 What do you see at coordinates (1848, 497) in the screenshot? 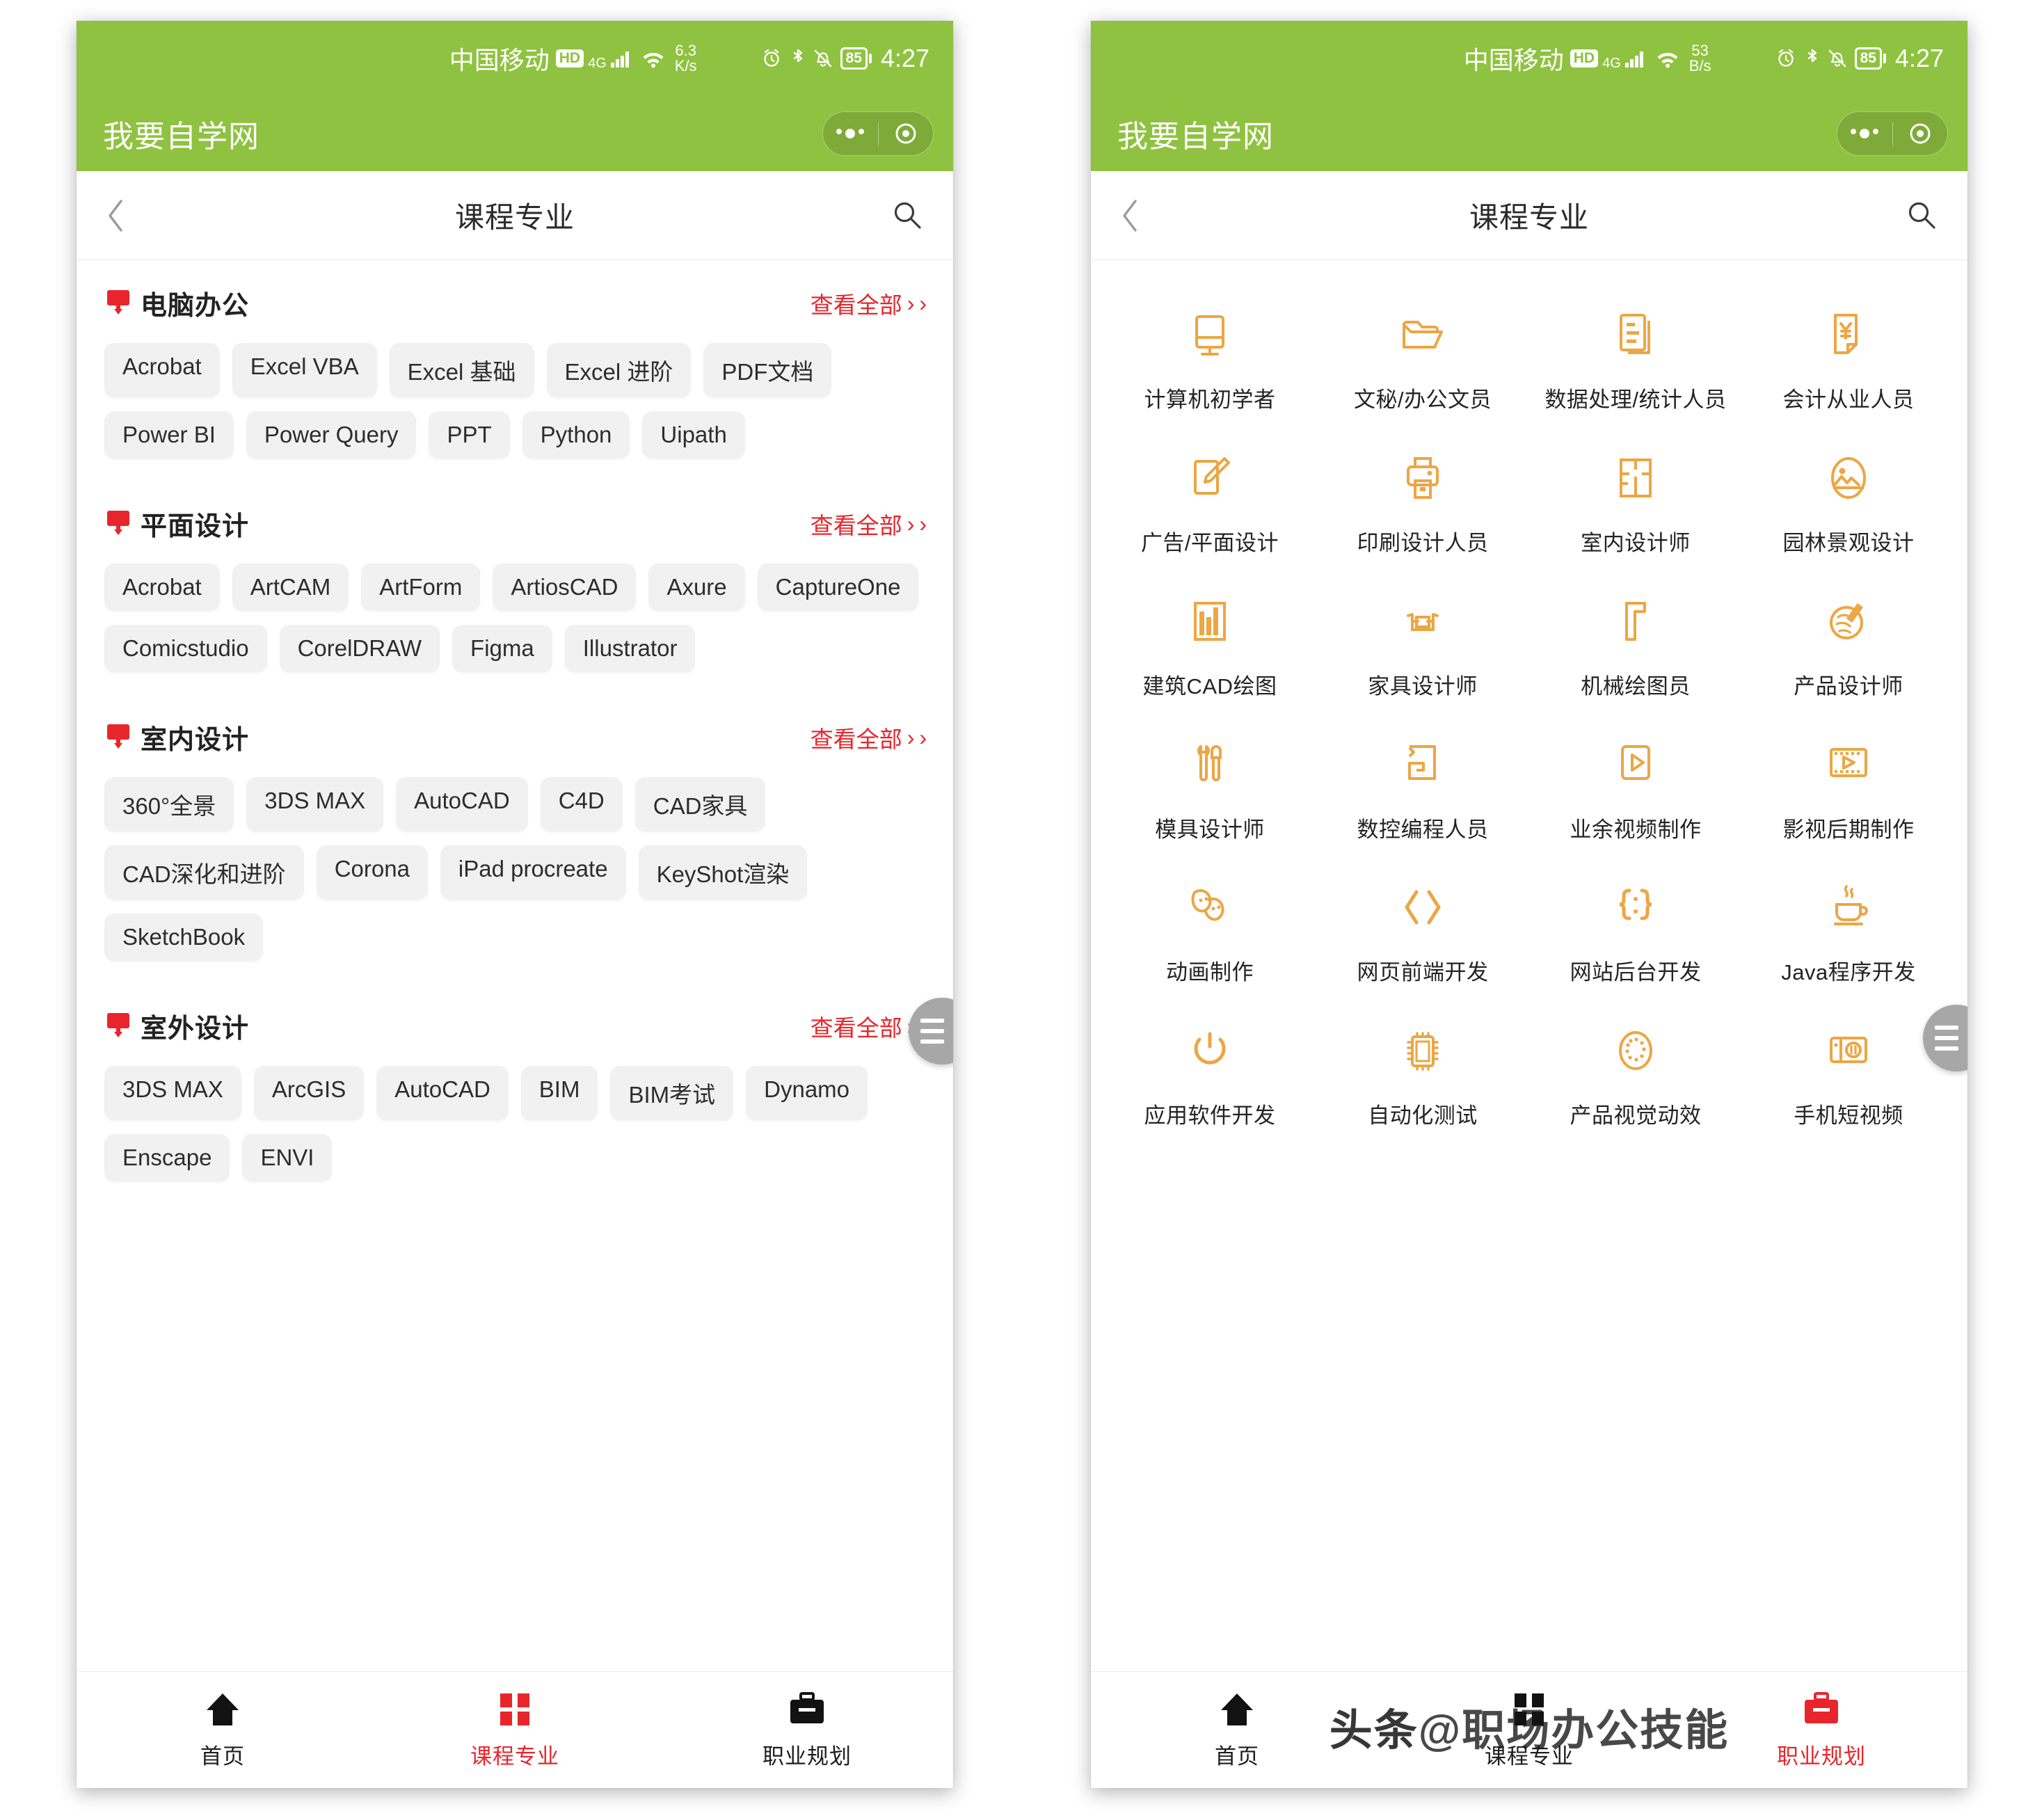
I see `occupation-cell: 园林景观设计` at bounding box center [1848, 497].